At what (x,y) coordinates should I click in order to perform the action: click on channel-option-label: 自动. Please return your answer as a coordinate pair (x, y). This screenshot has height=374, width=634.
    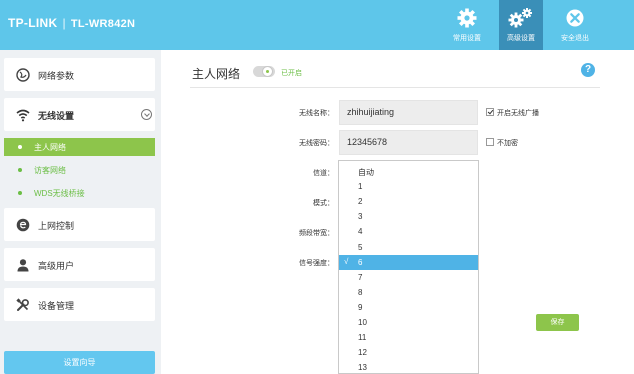
    Looking at the image, I should click on (366, 172).